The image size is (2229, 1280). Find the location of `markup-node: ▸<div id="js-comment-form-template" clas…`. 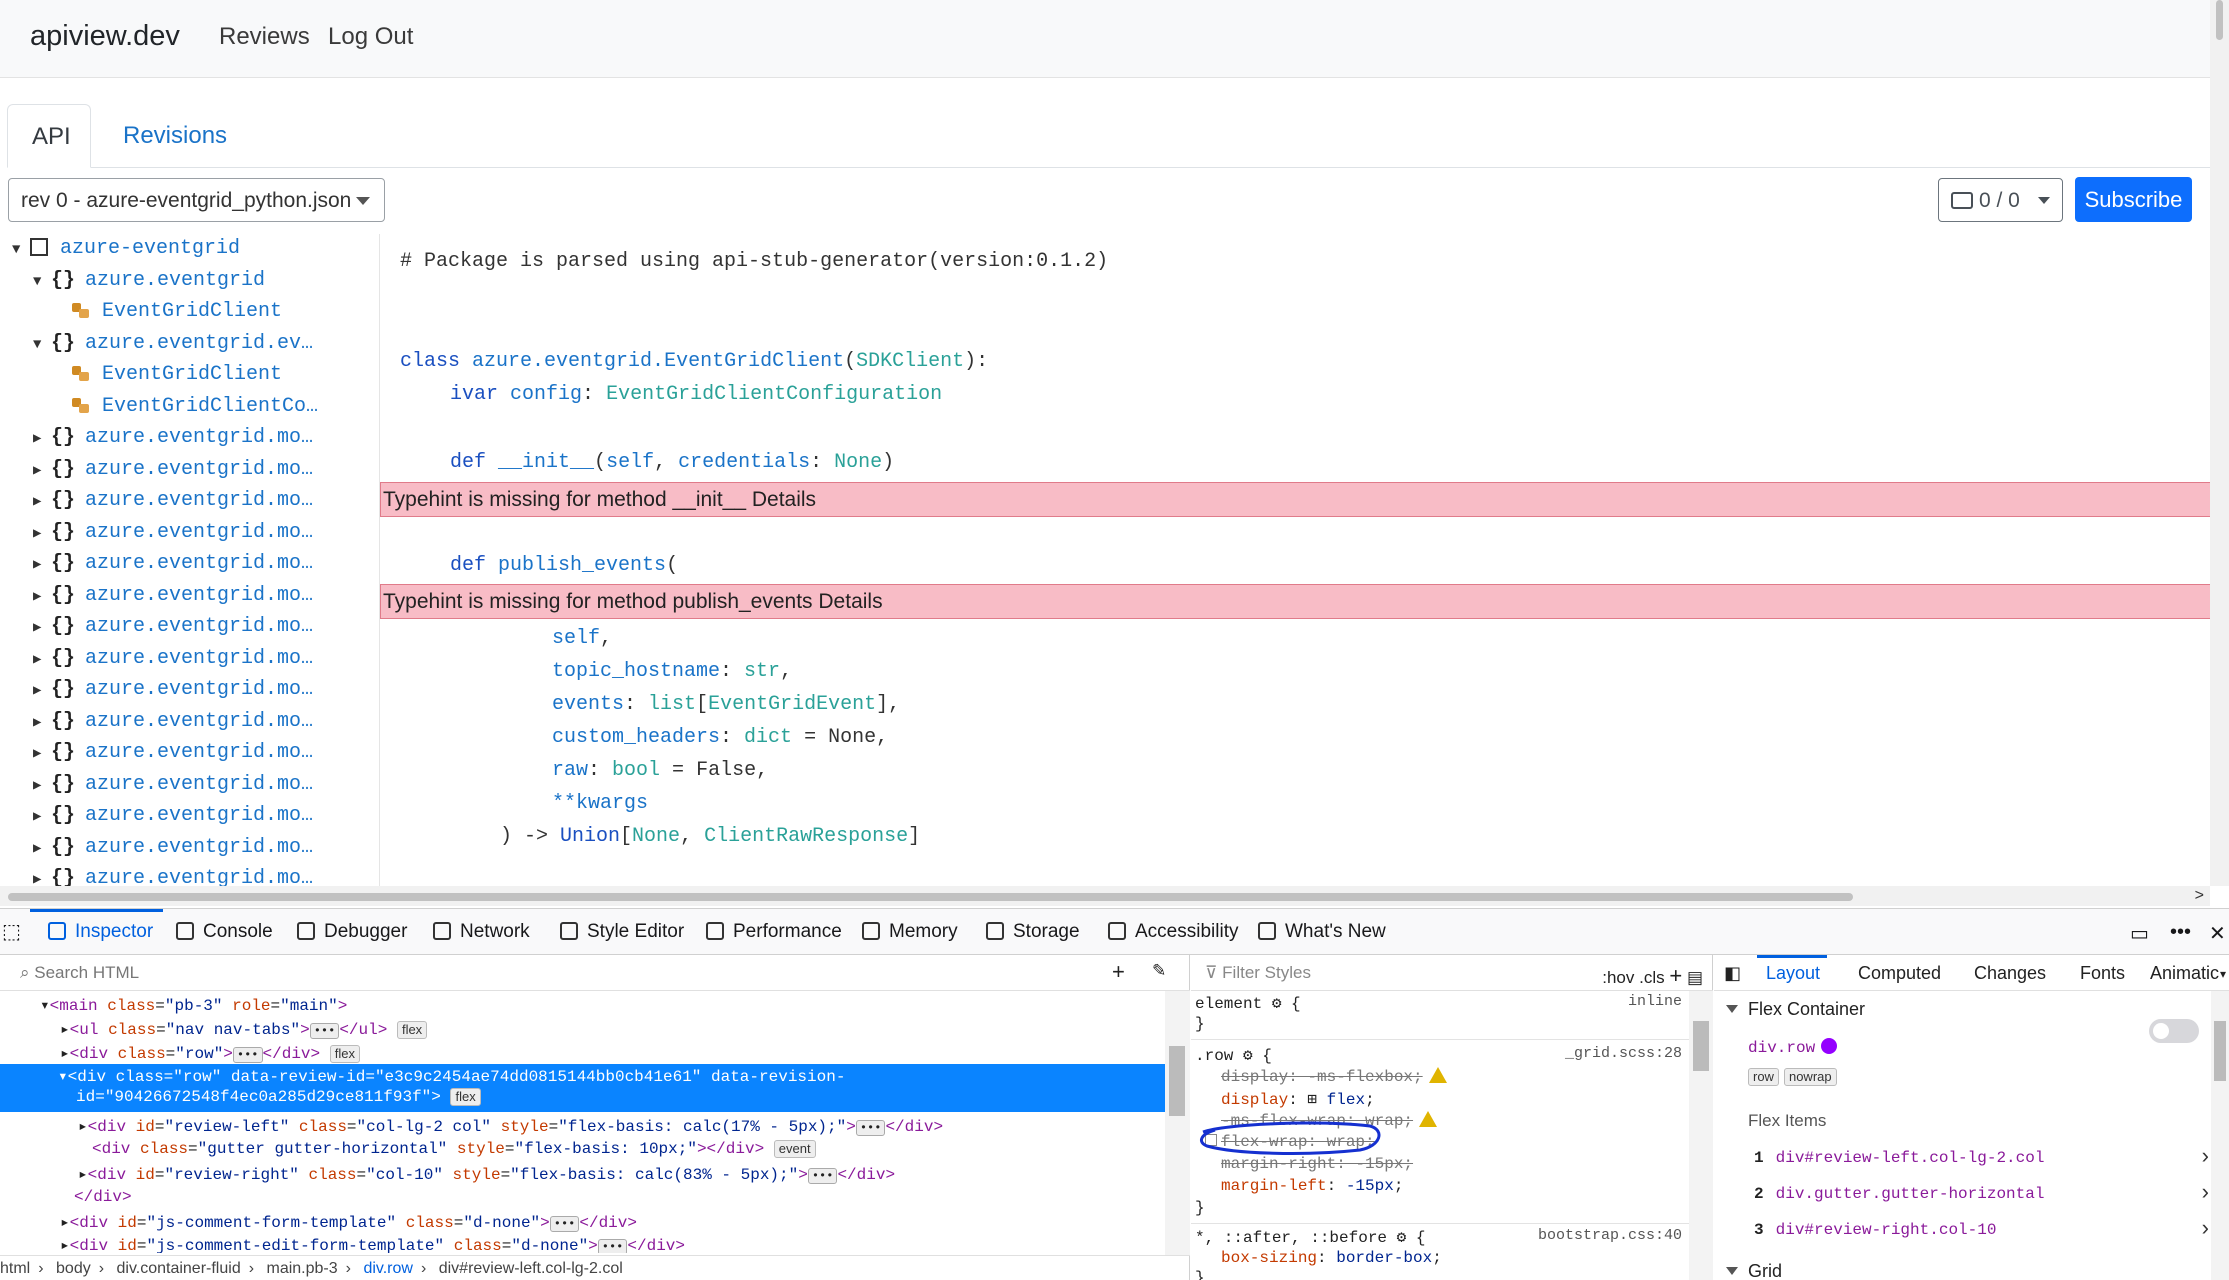

markup-node: ▸<div id="js-comment-form-template" clas… is located at coordinates (348, 1224).